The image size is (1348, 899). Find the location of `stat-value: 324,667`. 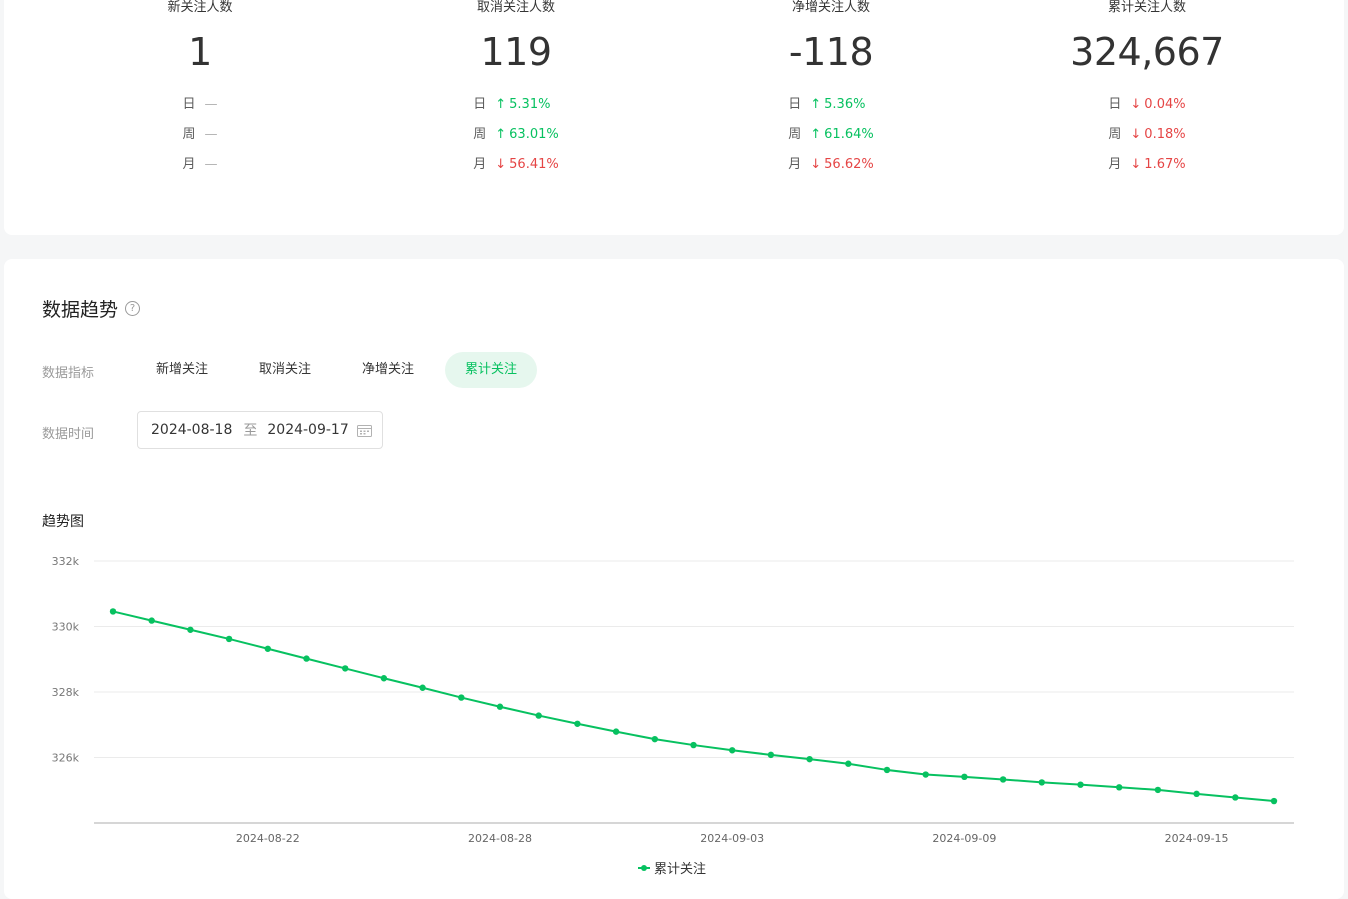

stat-value: 324,667 is located at coordinates (1147, 52).